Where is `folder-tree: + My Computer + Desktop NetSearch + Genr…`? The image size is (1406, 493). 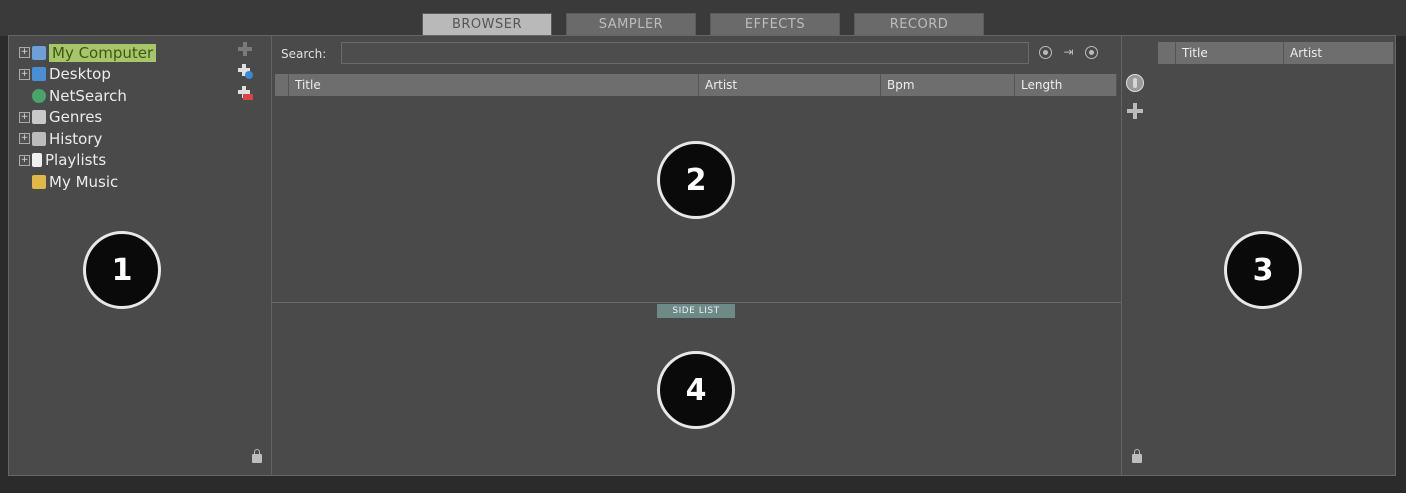
folder-tree: + My Computer + Desktop NetSearch + Genr… is located at coordinates (88, 117).